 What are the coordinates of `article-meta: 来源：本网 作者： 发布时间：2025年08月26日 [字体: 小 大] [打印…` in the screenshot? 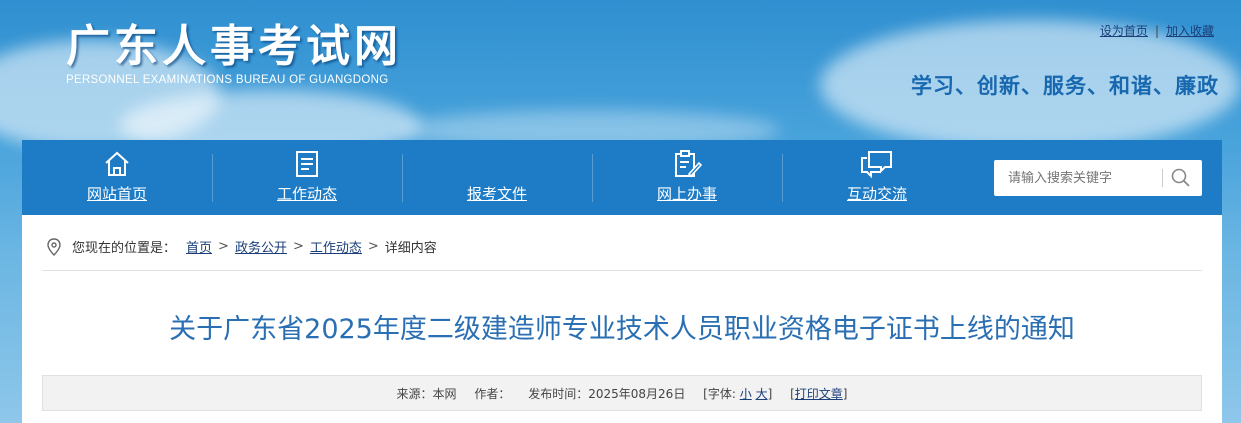 It's located at (622, 393).